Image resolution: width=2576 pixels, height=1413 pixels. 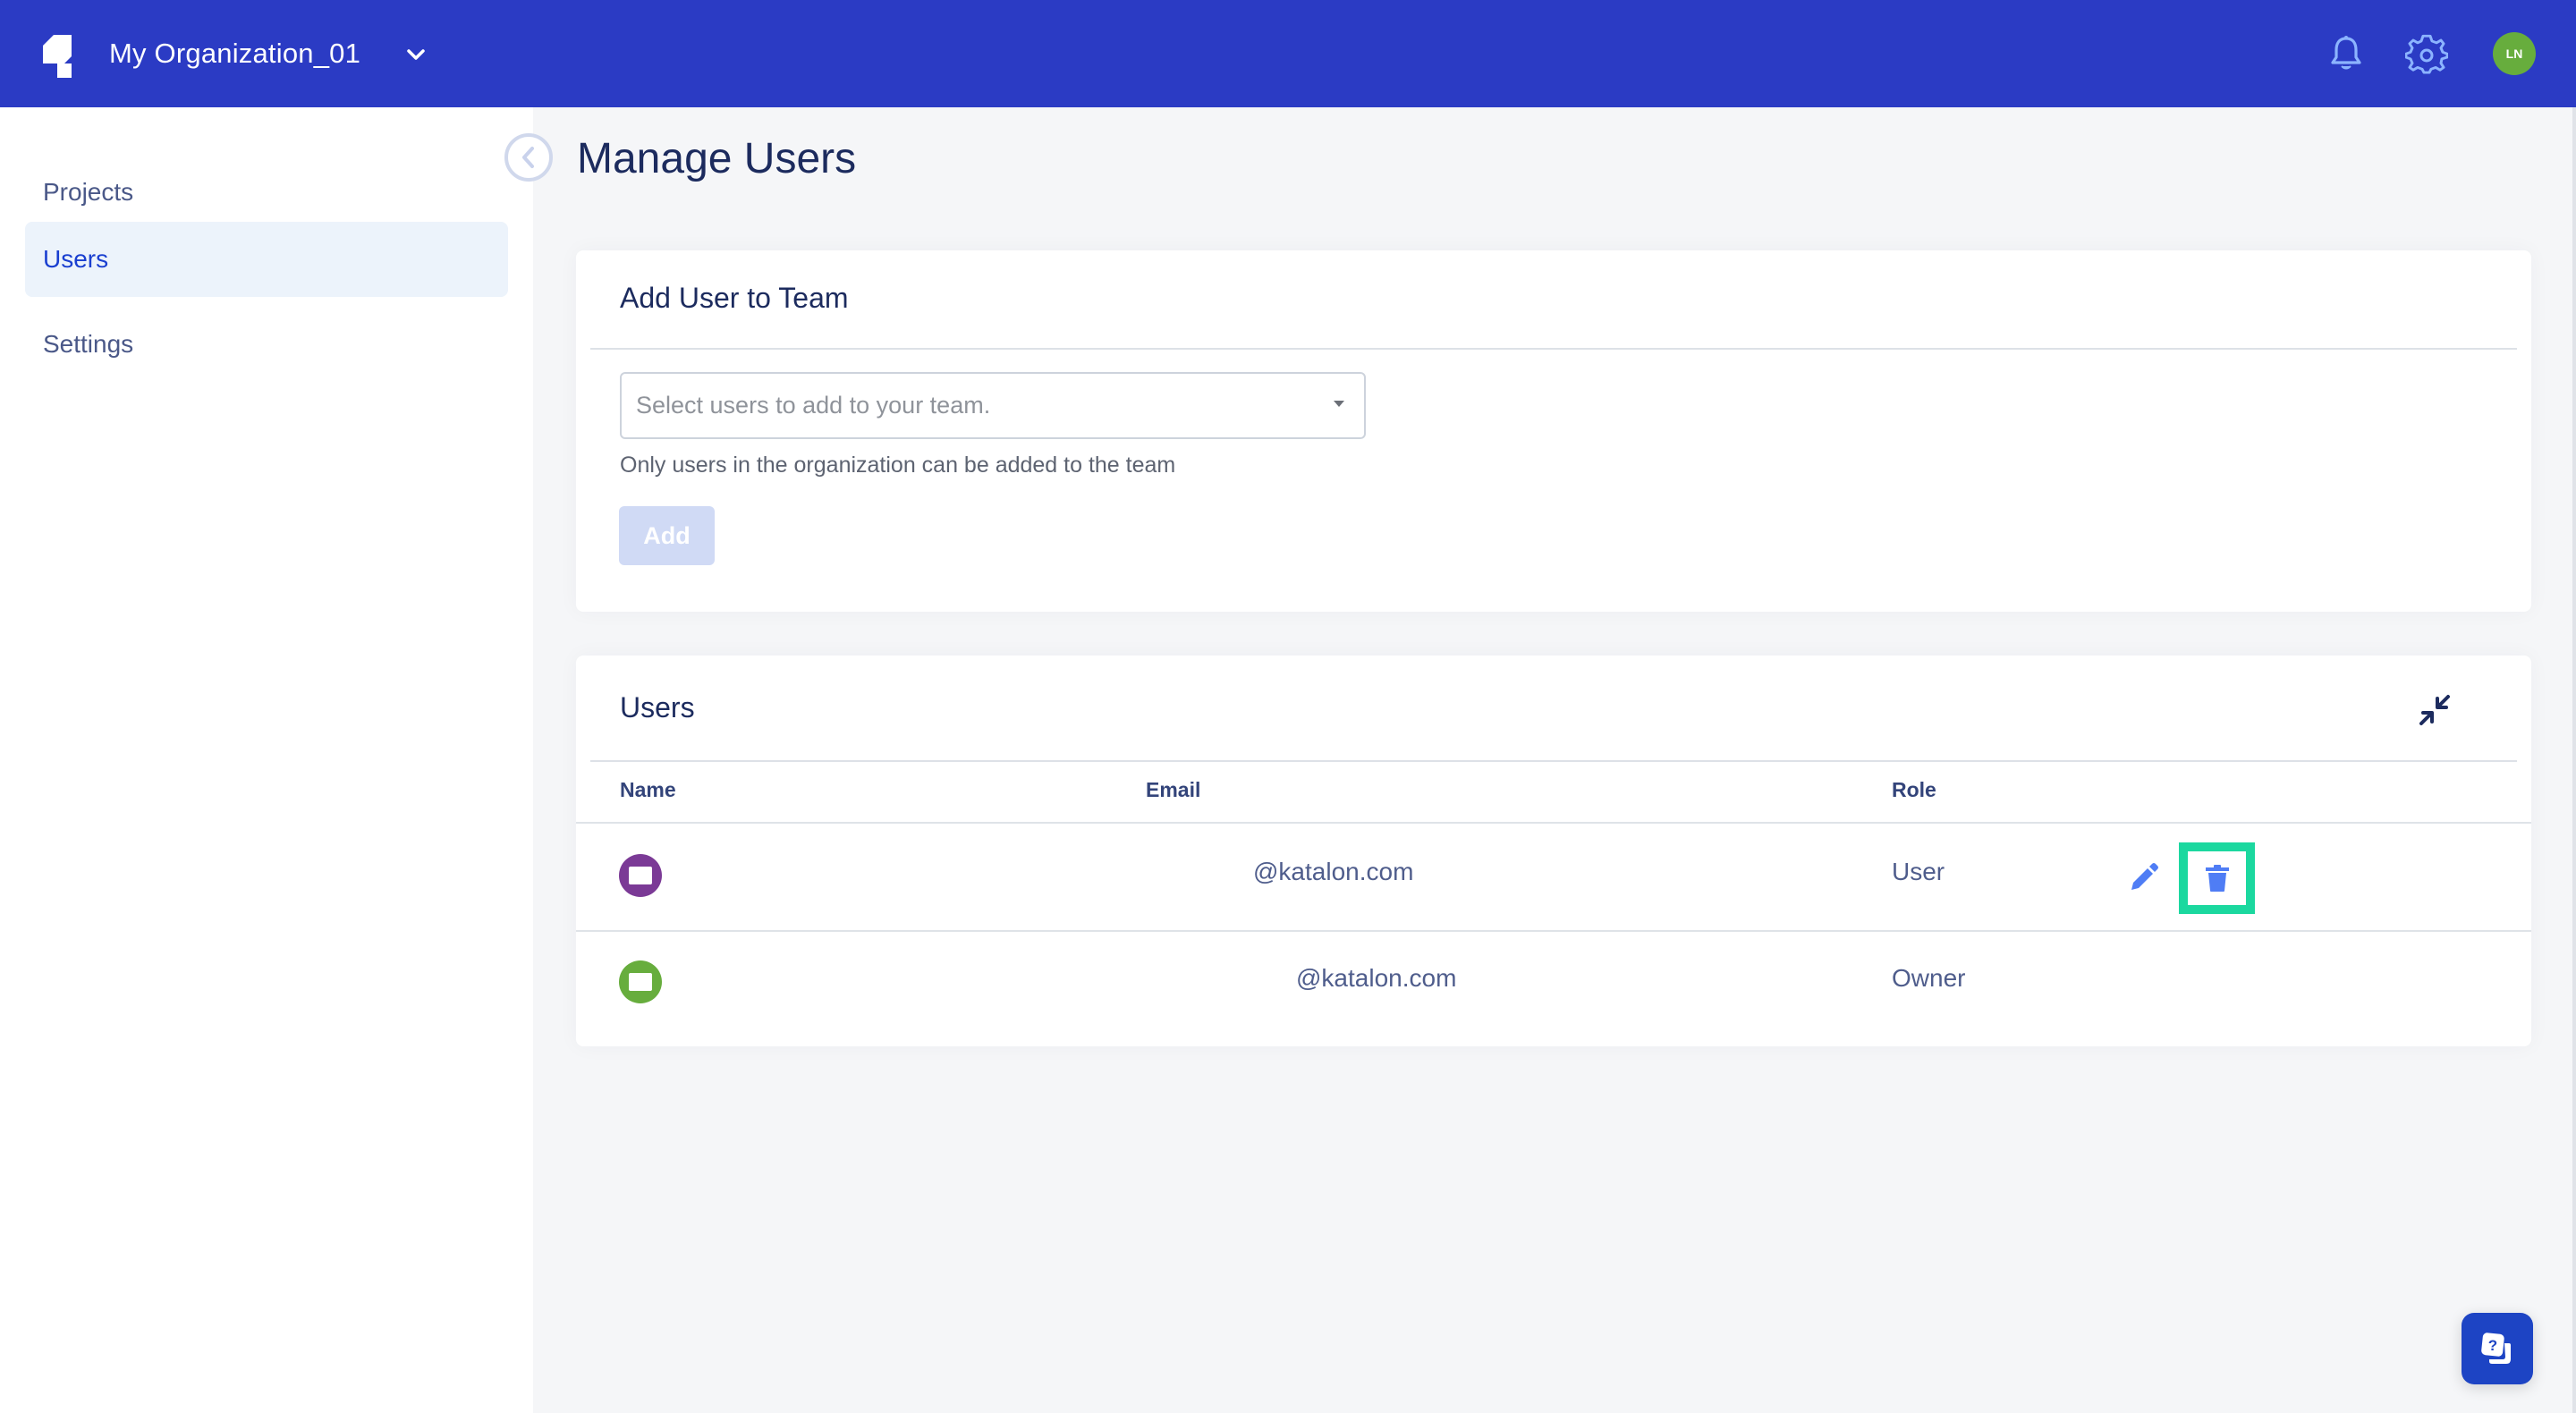 I want to click on chevron-down-icon, so click(x=415, y=54).